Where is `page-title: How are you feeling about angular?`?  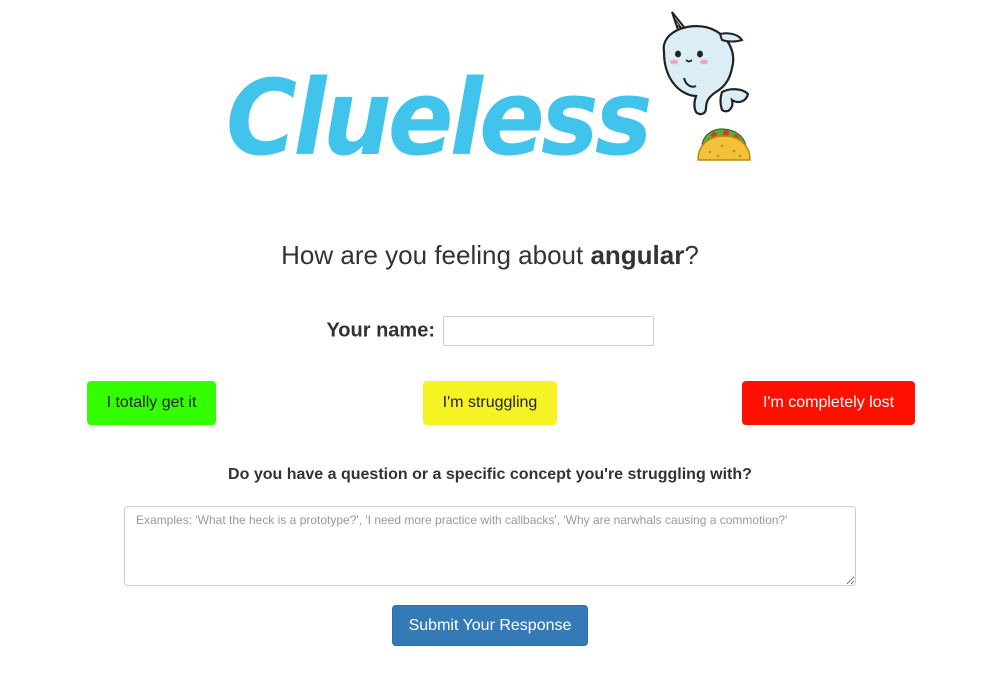 page-title: How are you feeling about angular? is located at coordinates (490, 255).